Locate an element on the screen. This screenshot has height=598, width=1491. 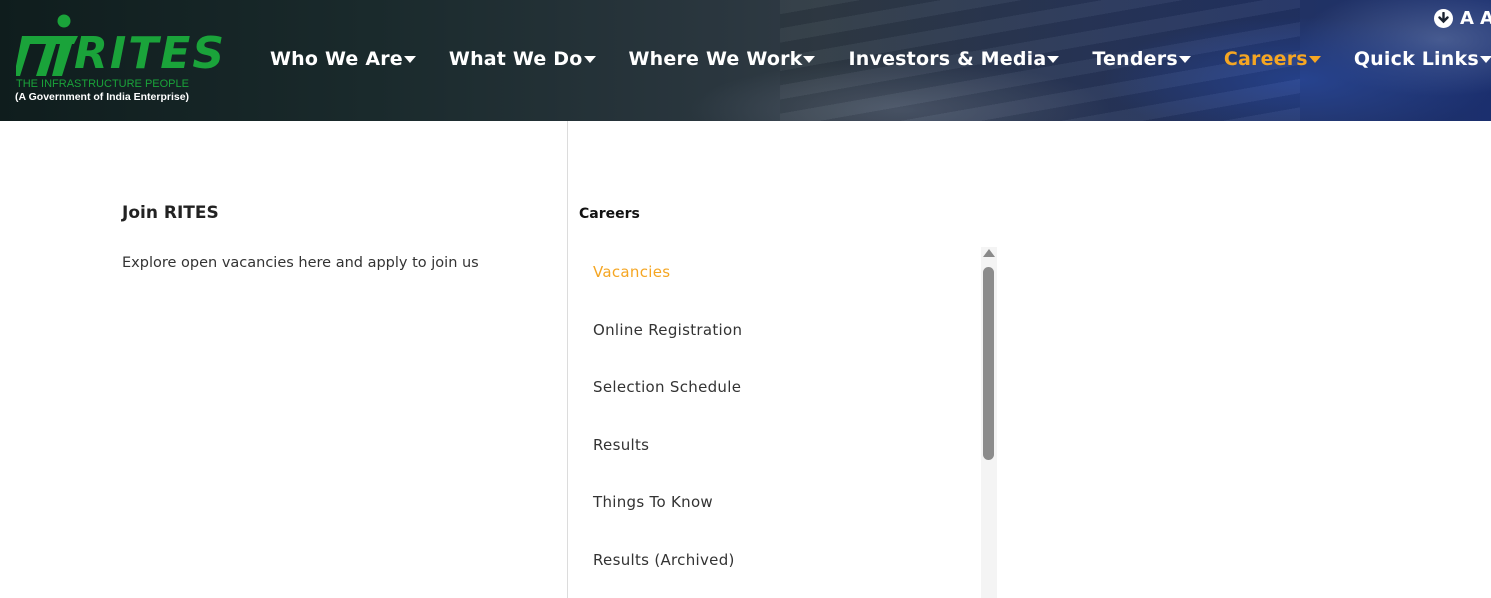
nav-tenders: Tenders is located at coordinates (1141, 59).